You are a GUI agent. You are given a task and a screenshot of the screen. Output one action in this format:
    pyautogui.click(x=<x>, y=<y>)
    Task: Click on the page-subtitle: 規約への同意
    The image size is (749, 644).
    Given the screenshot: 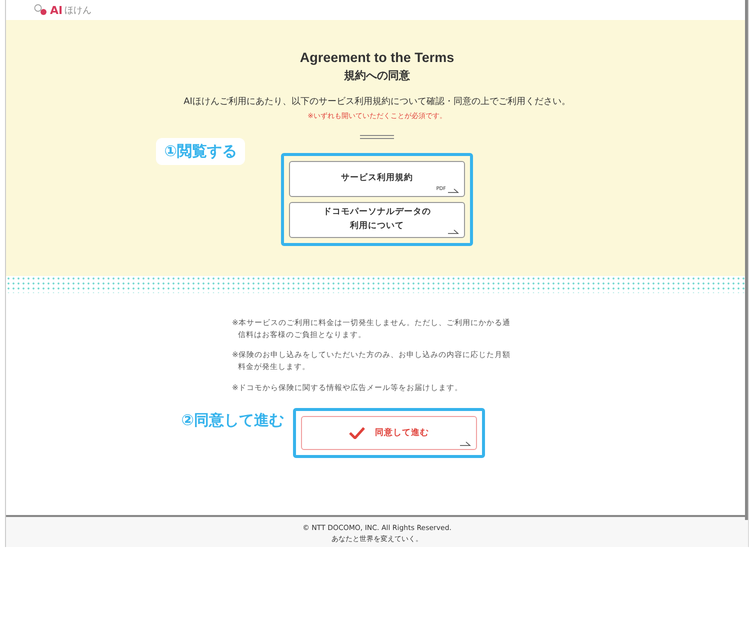 What is the action you would take?
    pyautogui.click(x=377, y=75)
    